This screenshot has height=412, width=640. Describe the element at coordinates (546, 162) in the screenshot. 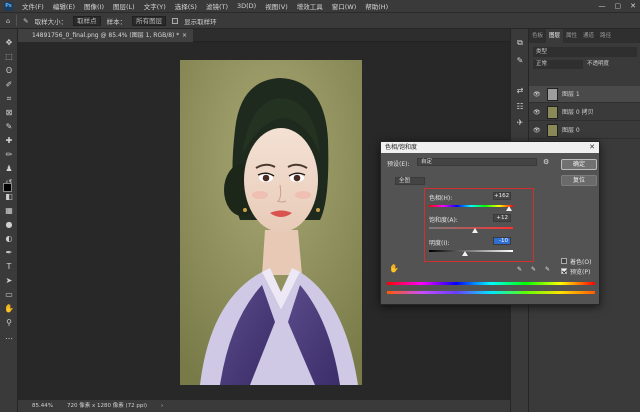

I see `gear-icon: ⚙` at that location.